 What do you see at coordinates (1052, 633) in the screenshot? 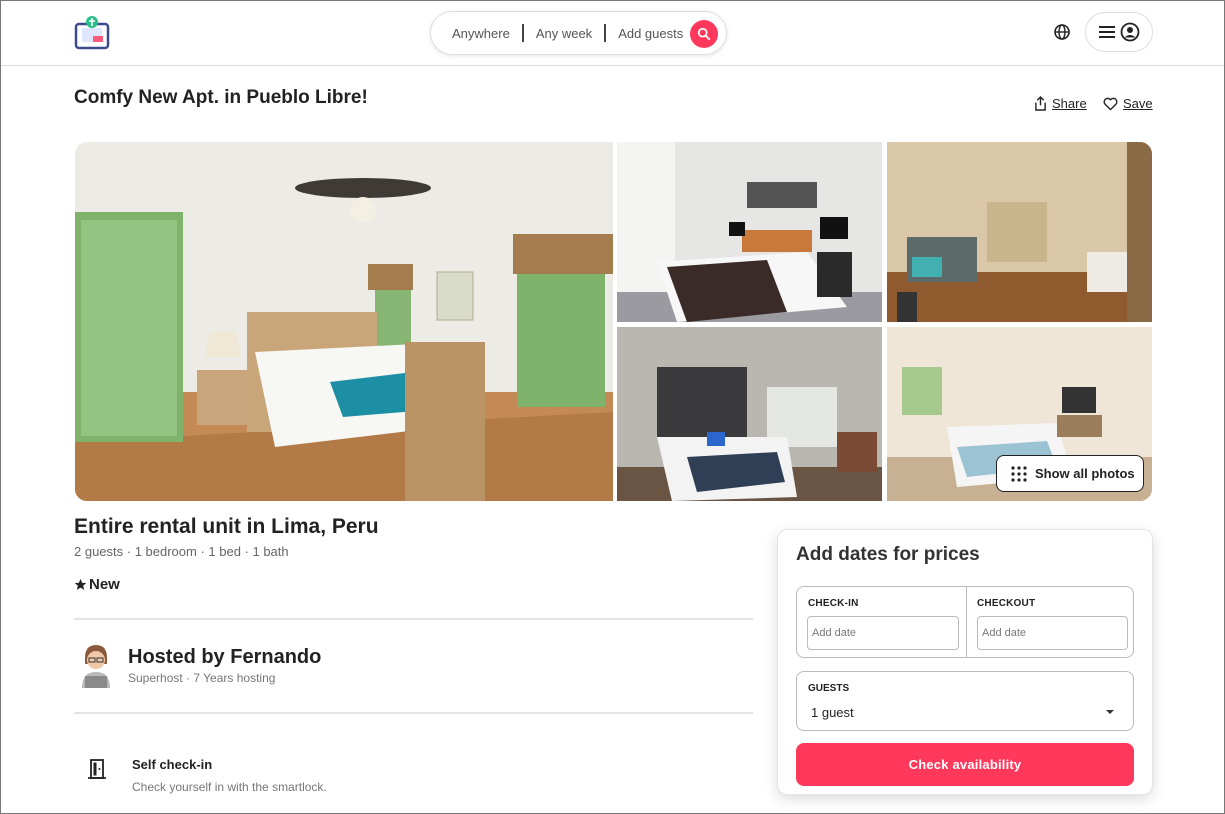
I see `checkout-date-input` at bounding box center [1052, 633].